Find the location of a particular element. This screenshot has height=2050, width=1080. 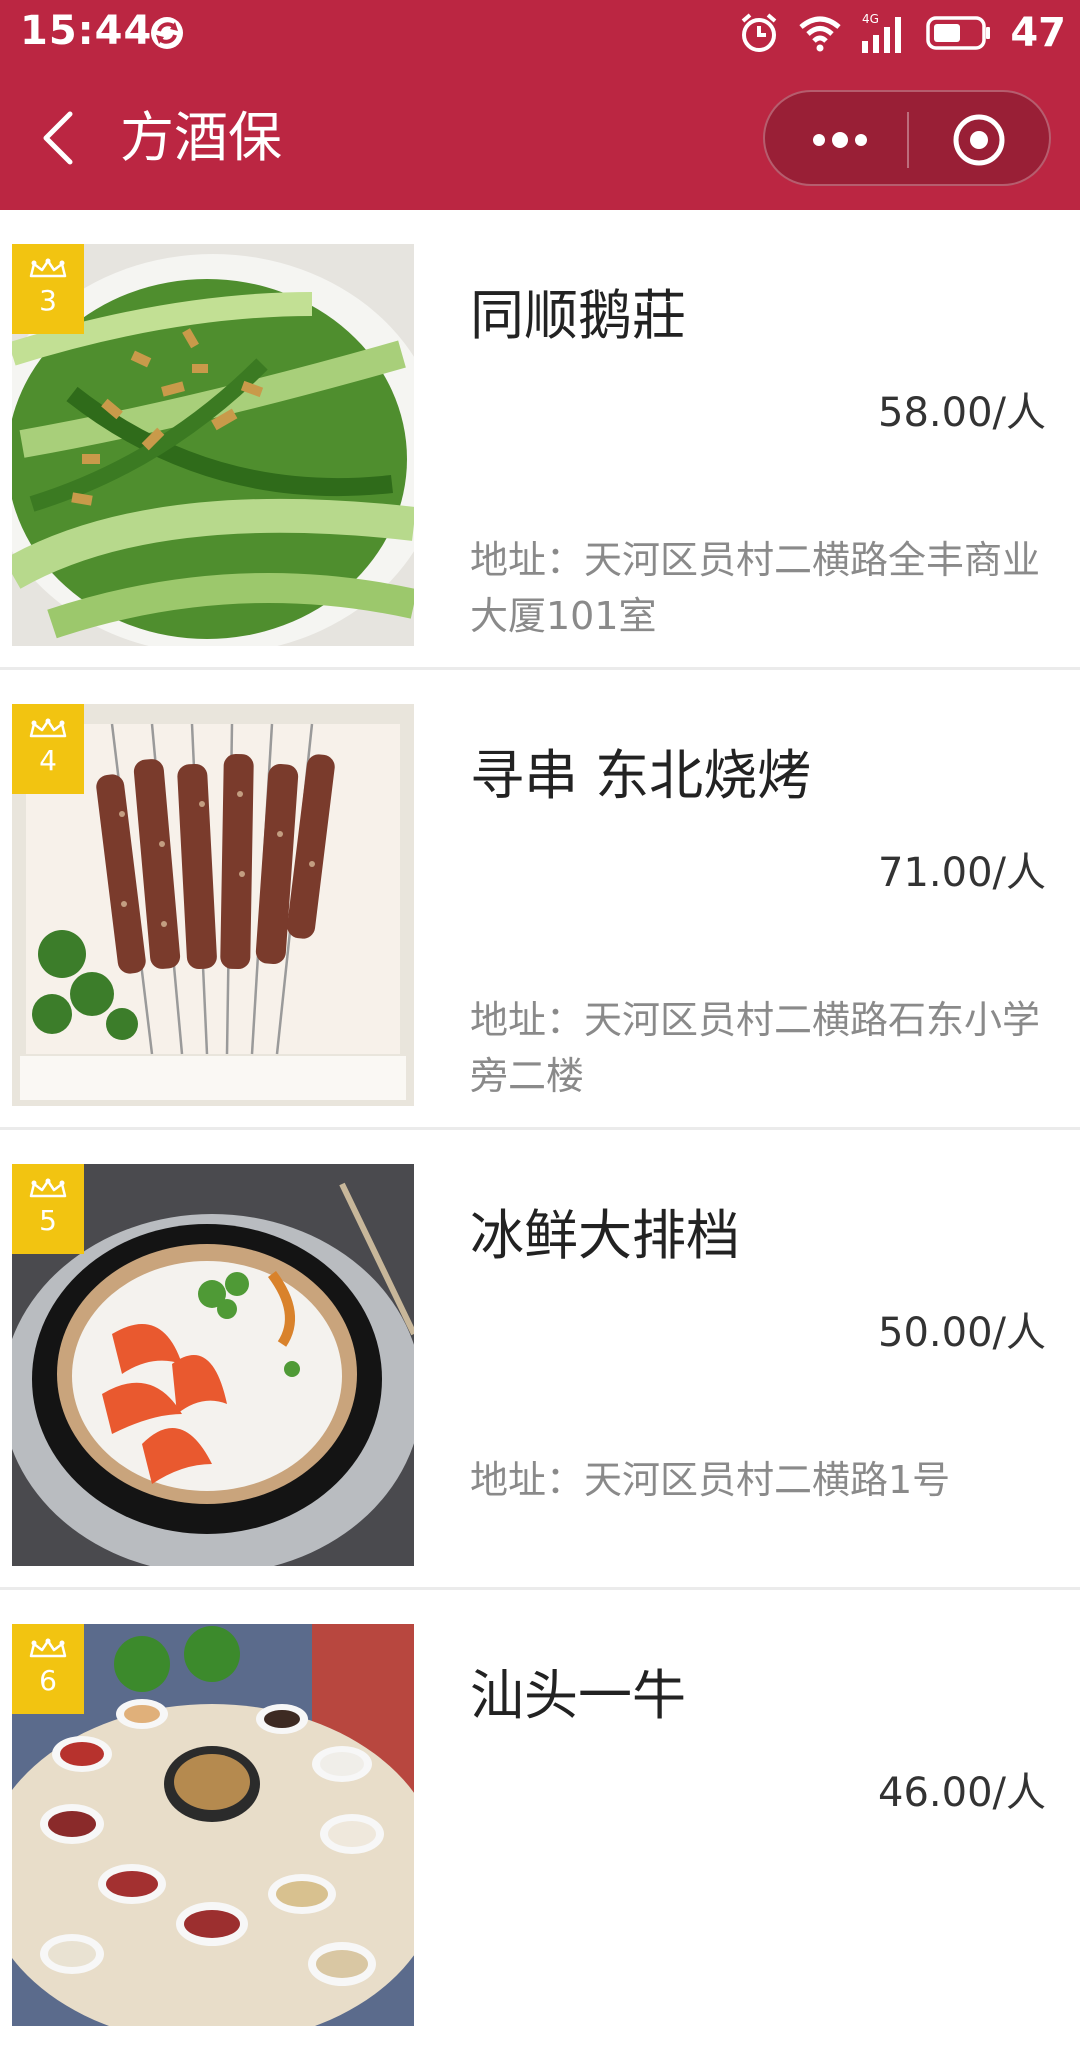

nav-bar: 方酒保 is located at coordinates (540, 138).